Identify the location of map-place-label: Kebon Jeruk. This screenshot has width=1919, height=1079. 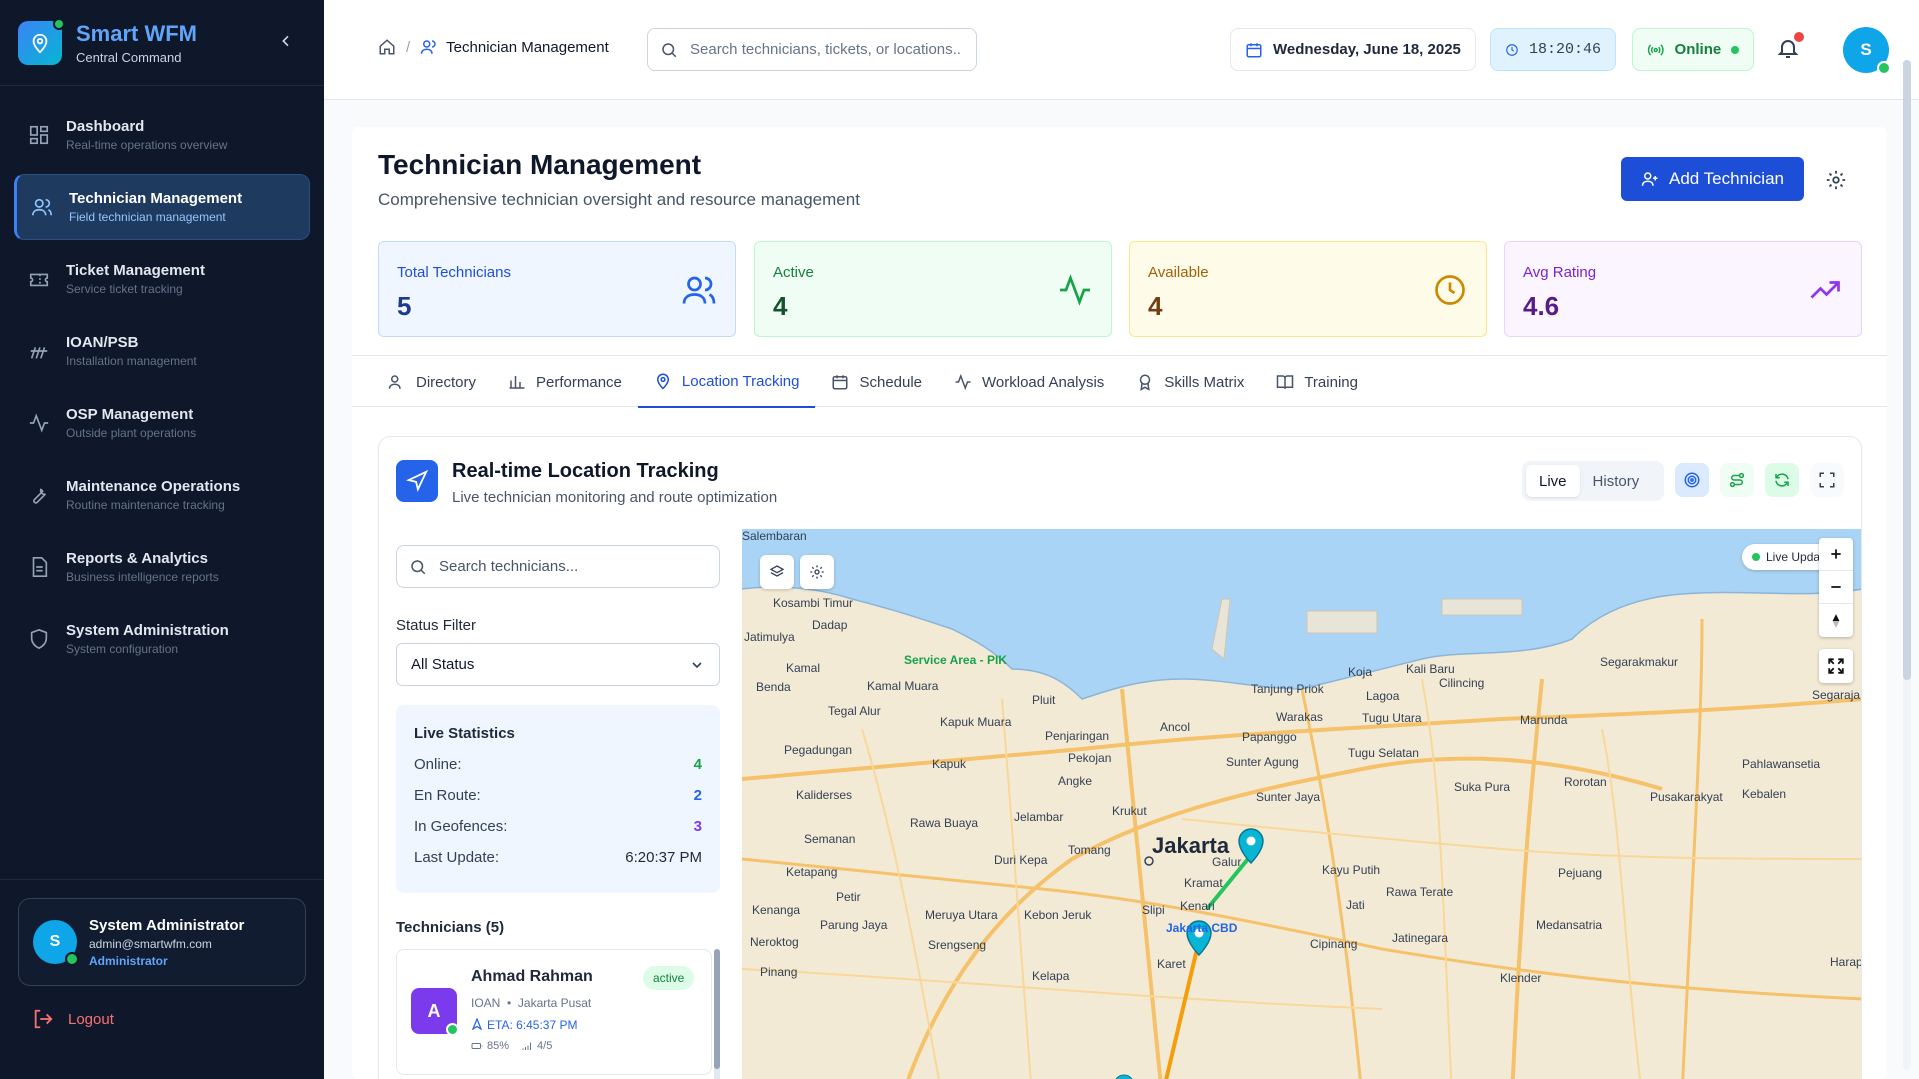
(1058, 915).